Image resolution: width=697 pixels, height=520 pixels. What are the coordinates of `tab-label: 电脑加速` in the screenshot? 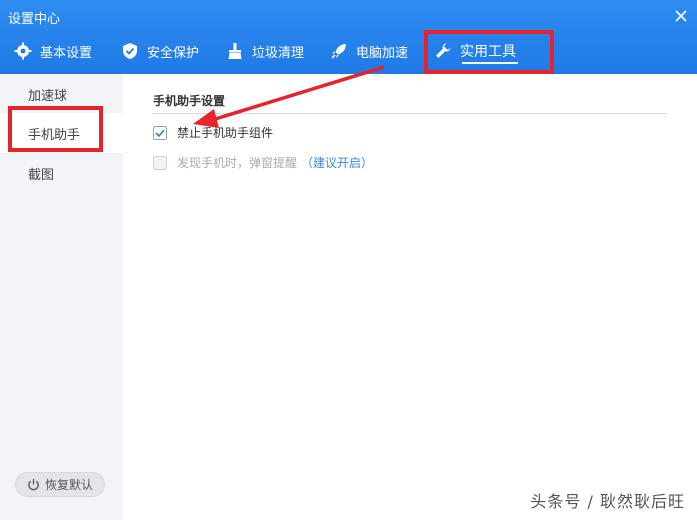 It's located at (382, 53).